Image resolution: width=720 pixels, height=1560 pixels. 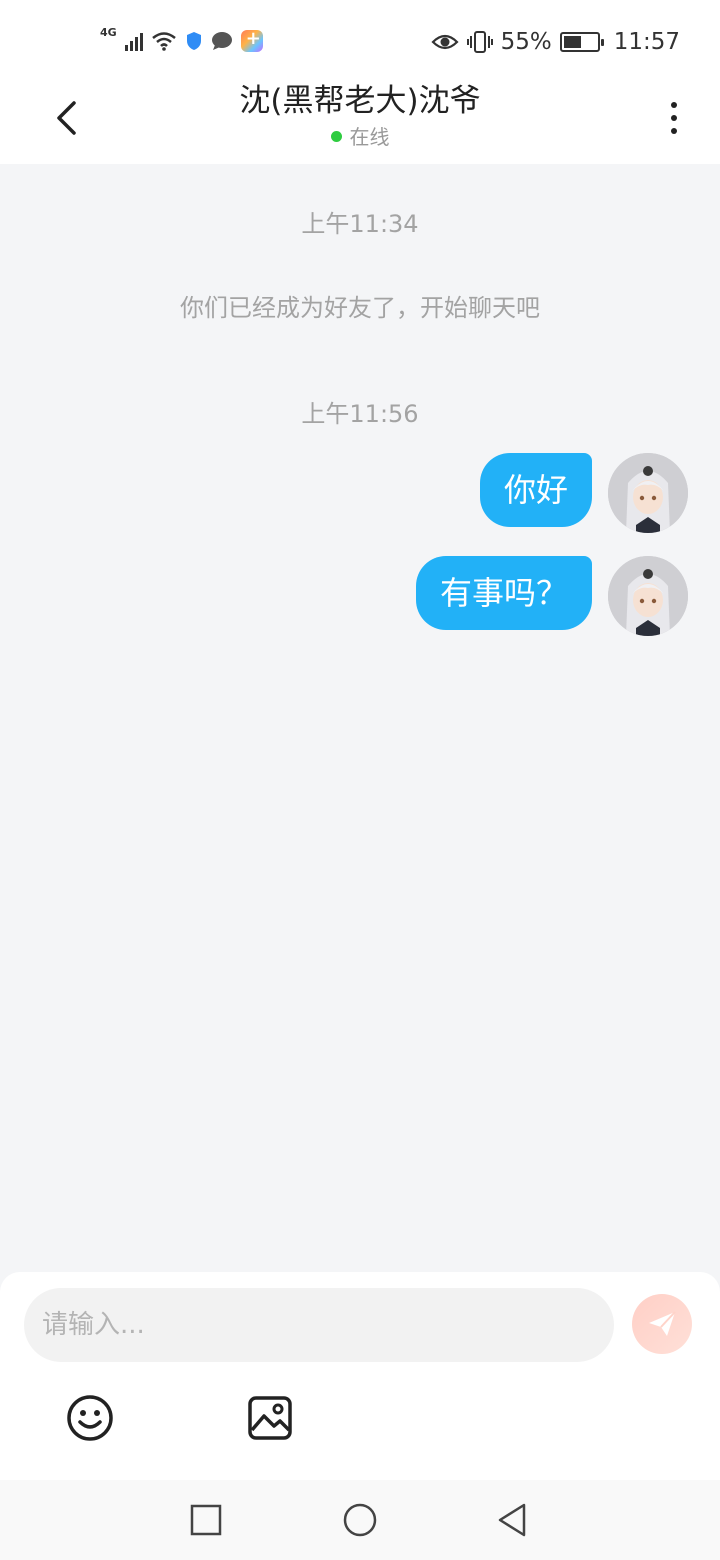 I want to click on timestamp: 上午11:56, so click(x=360, y=414).